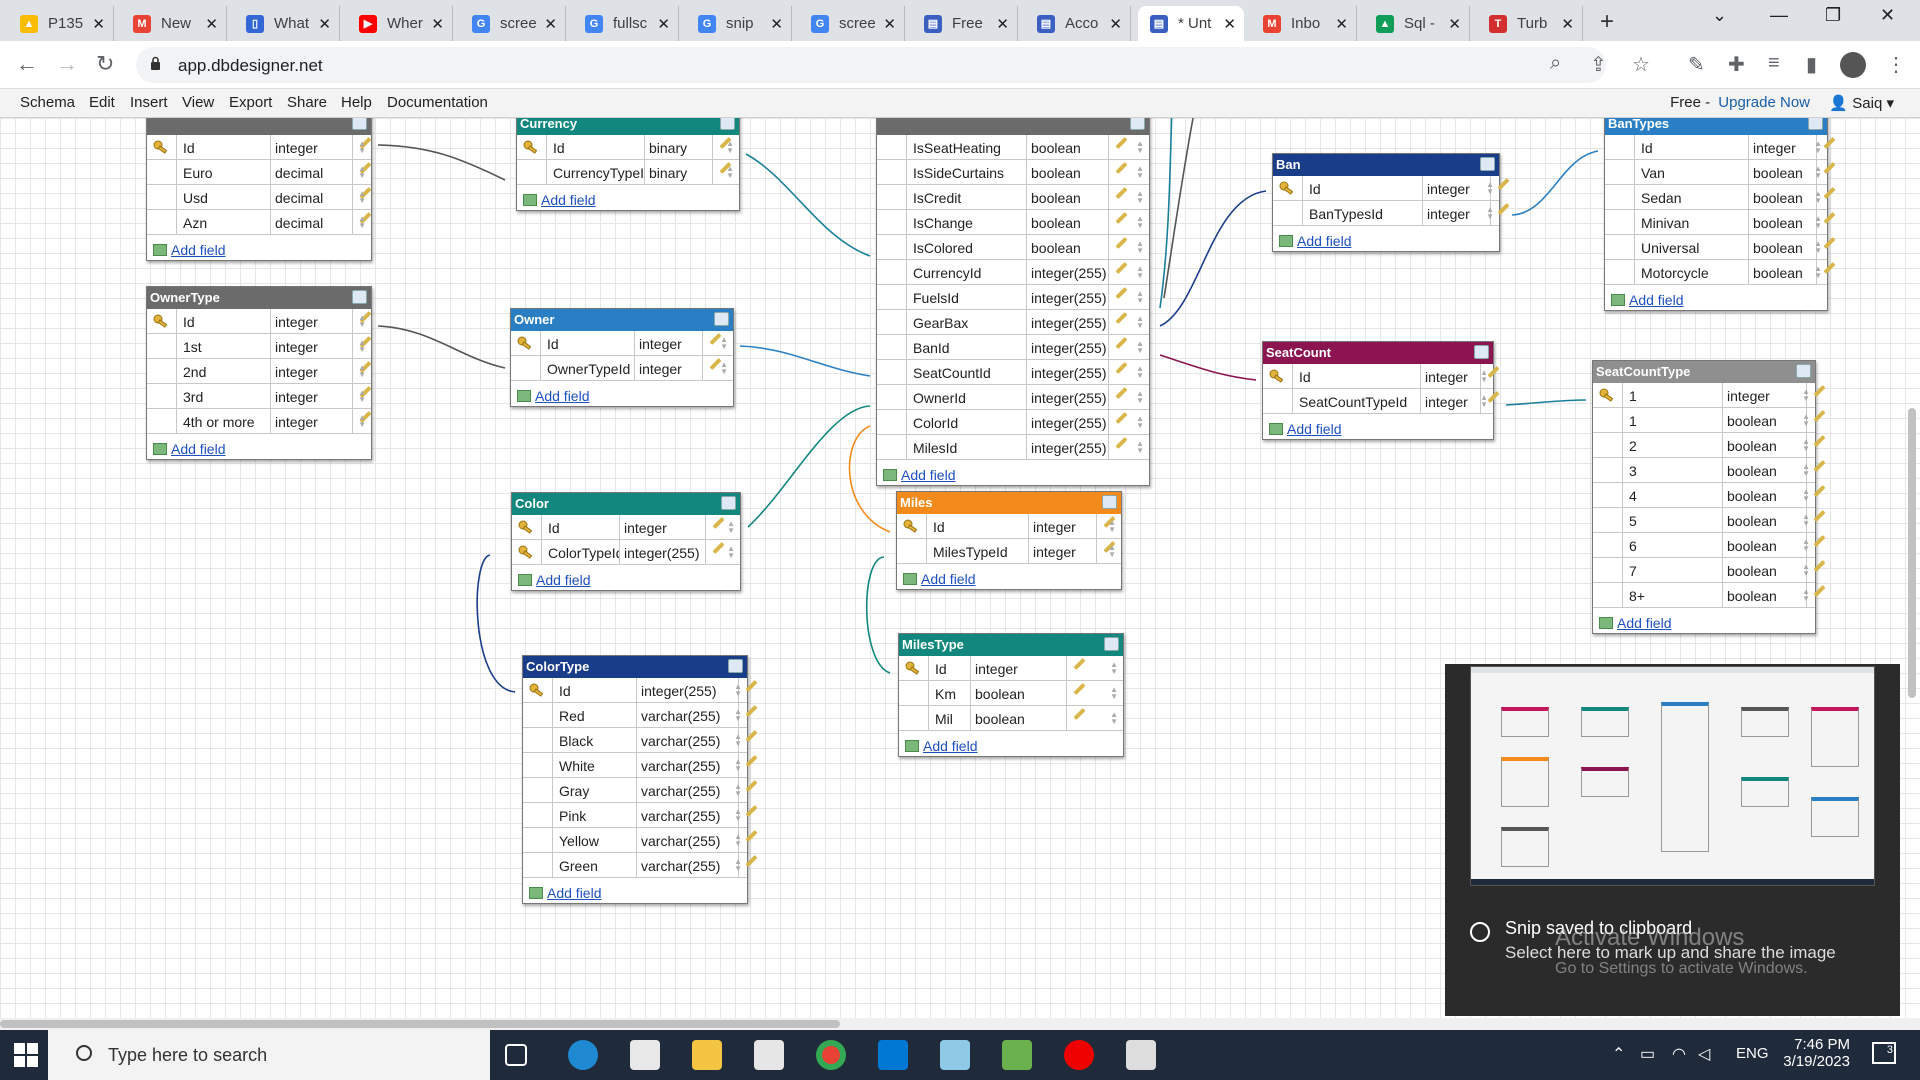 Image resolution: width=1920 pixels, height=1080 pixels. I want to click on field-row: 2nd integer ▲ ▼, so click(259, 371).